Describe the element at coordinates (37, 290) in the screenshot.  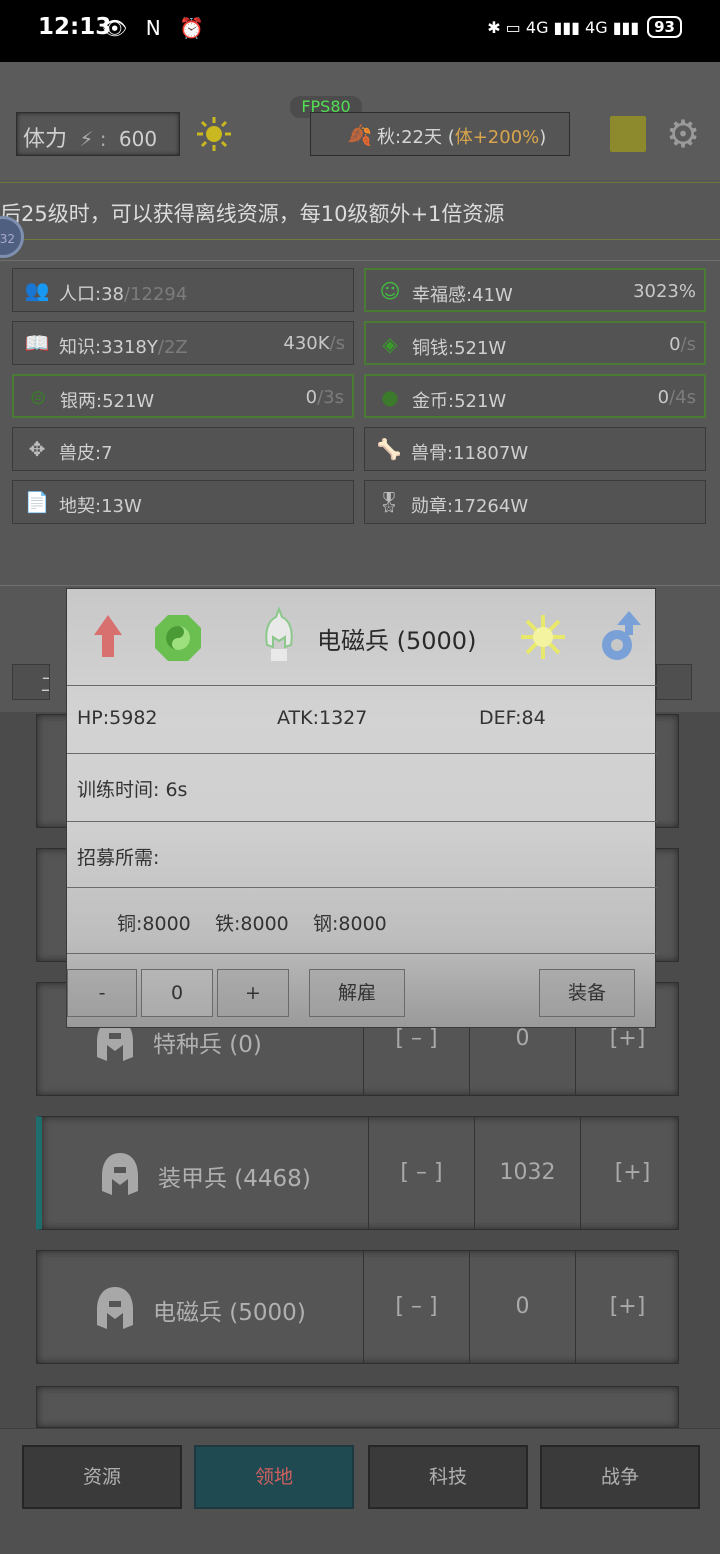
I see `population-icon: 👥` at that location.